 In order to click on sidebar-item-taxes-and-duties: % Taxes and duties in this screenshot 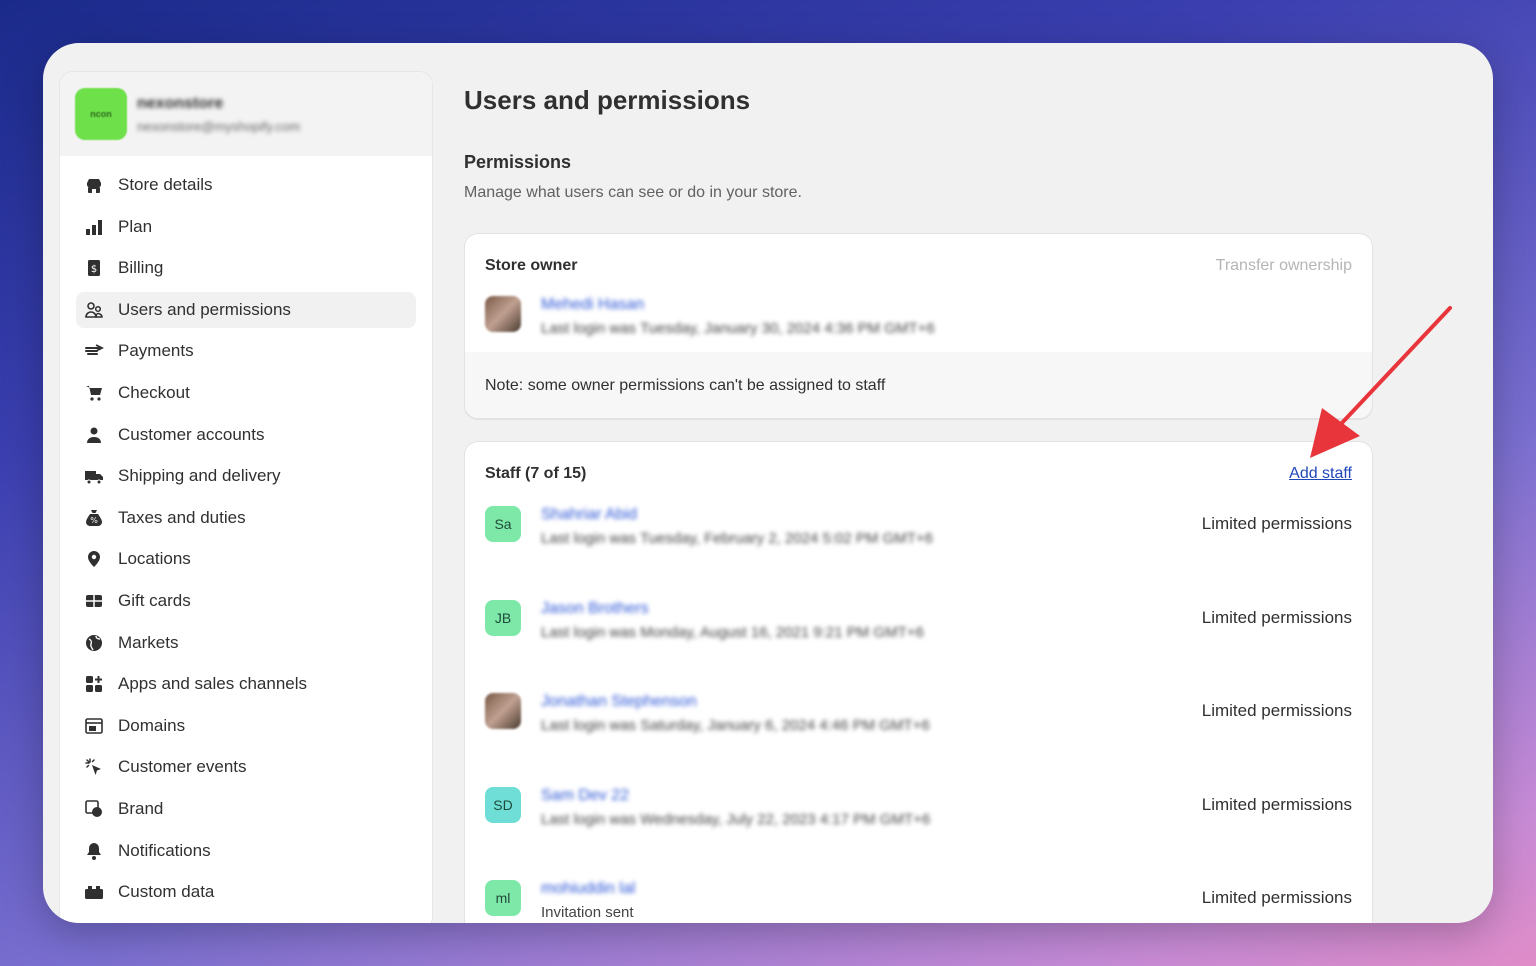, I will do `click(246, 518)`.